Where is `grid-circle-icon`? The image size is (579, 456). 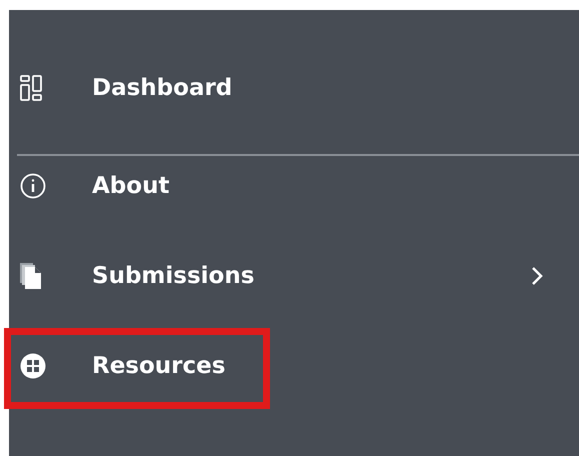
grid-circle-icon is located at coordinates (33, 366).